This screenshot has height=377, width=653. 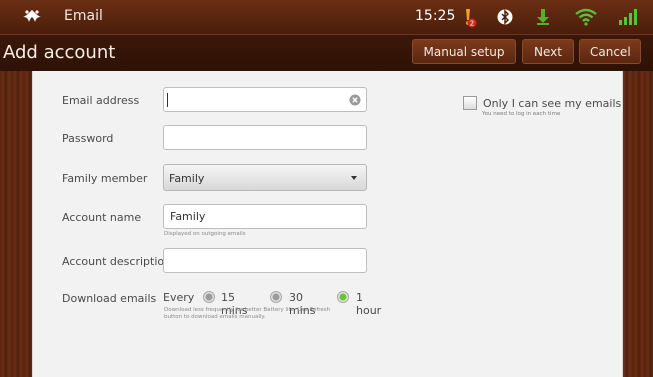 I want to click on account-description-field, so click(x=265, y=260).